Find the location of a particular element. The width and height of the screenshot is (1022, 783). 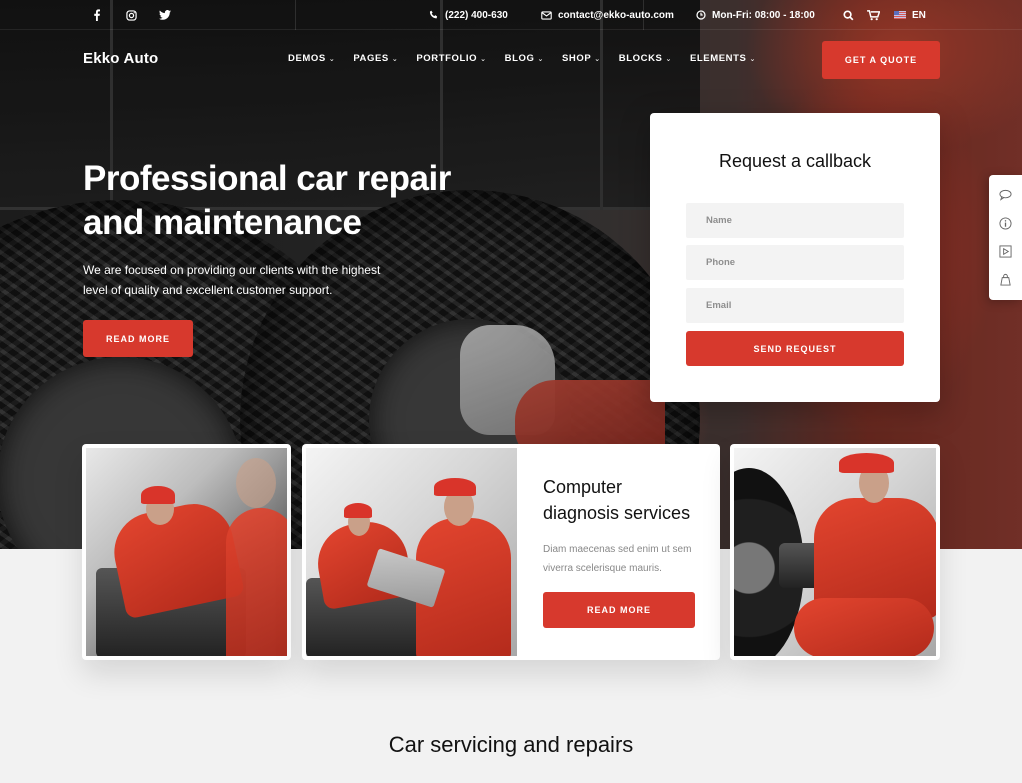

us-flag-icon is located at coordinates (900, 15).